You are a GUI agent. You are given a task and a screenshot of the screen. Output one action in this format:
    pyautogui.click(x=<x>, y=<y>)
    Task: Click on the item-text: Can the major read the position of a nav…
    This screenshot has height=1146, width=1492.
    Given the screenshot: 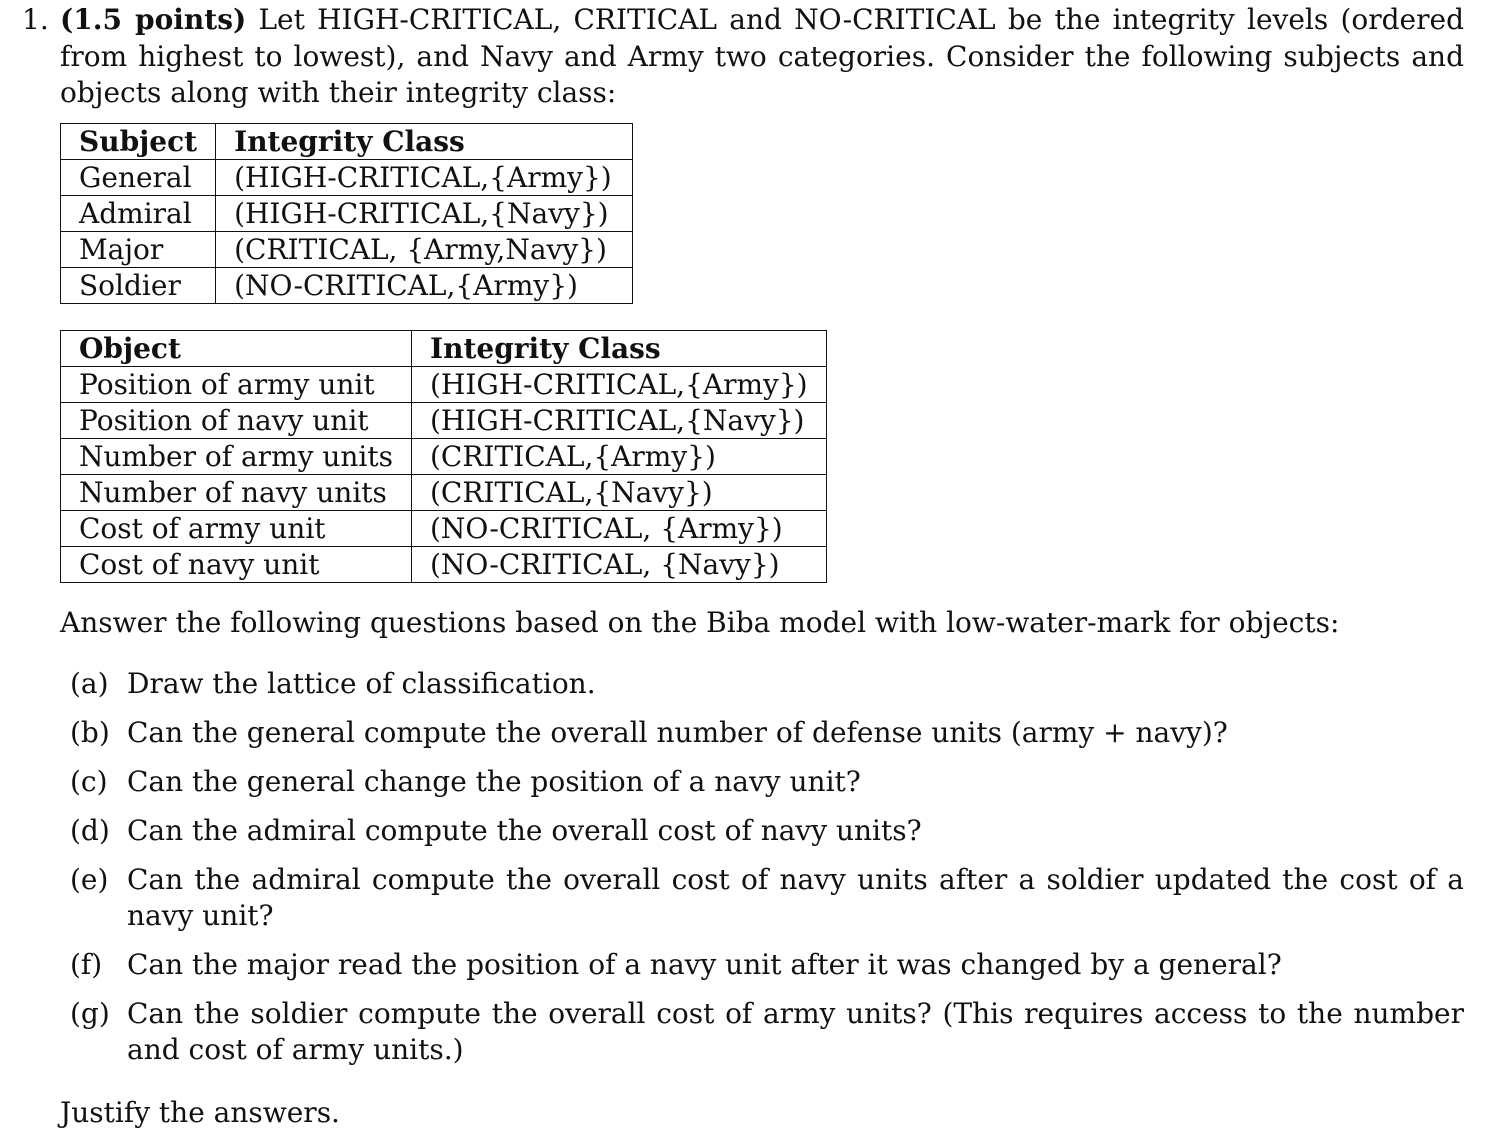 What is the action you would take?
    pyautogui.click(x=704, y=964)
    